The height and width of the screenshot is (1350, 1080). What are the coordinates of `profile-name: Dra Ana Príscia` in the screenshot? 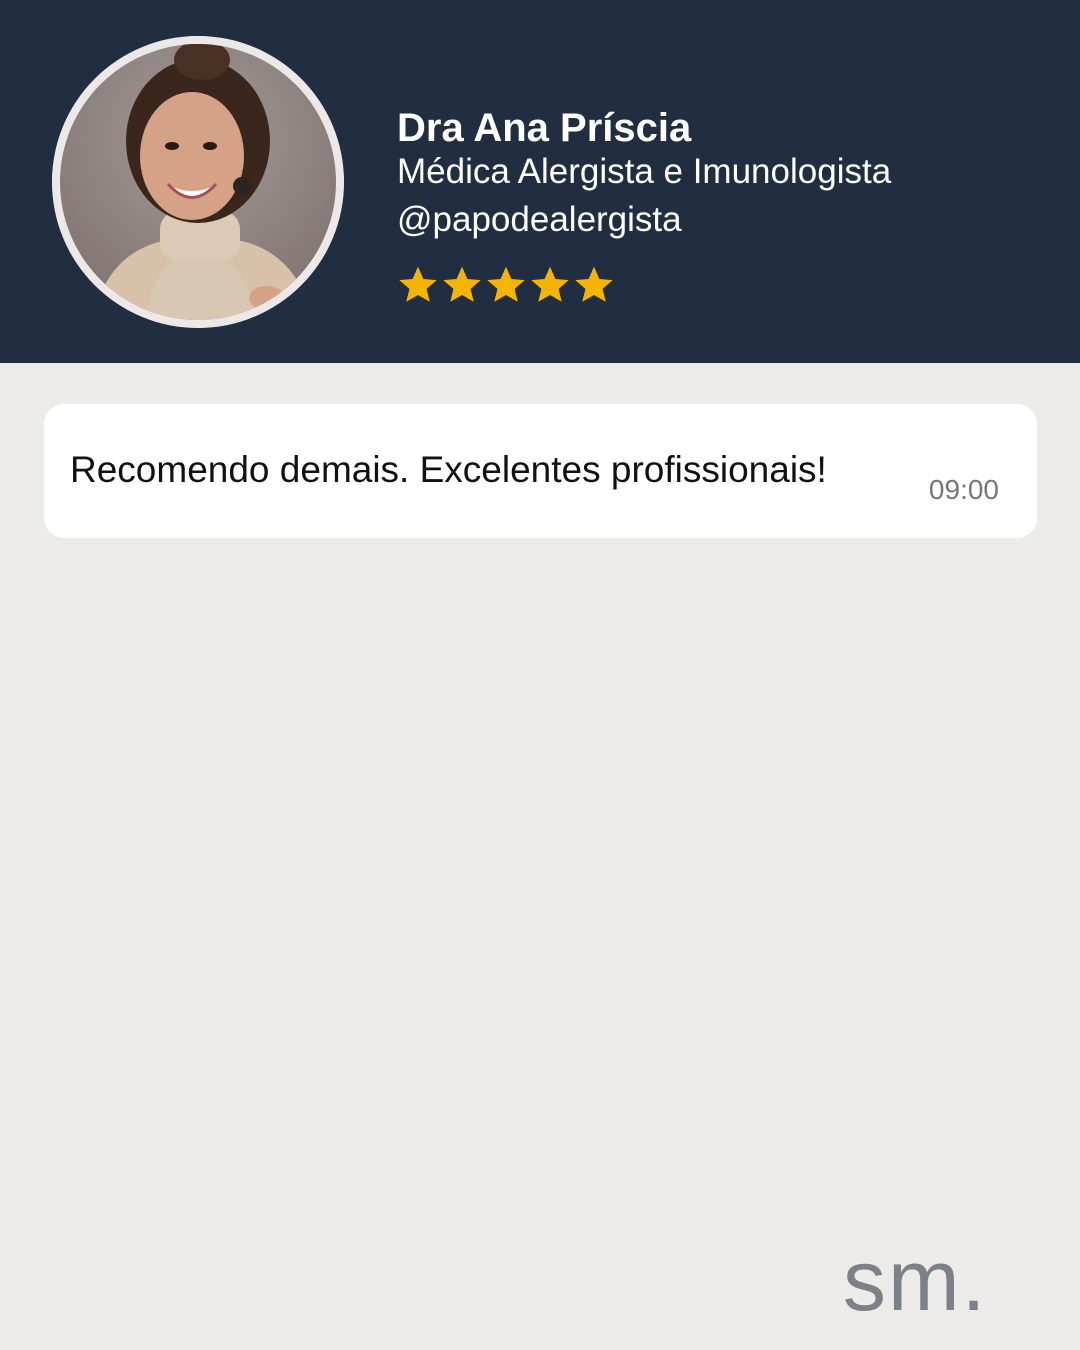 It's located at (544, 128).